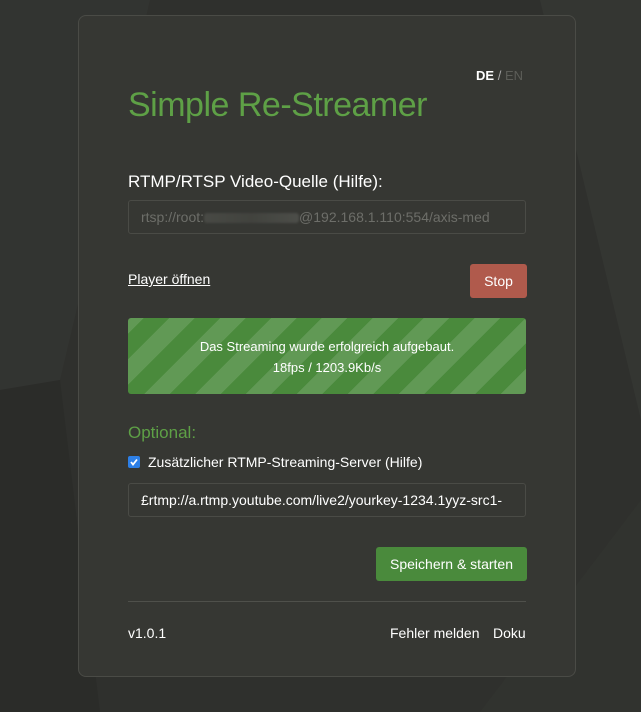 The image size is (641, 712). What do you see at coordinates (394, 217) in the screenshot?
I see `source-value-suffix: @192.168.1.110:554/axis-med` at bounding box center [394, 217].